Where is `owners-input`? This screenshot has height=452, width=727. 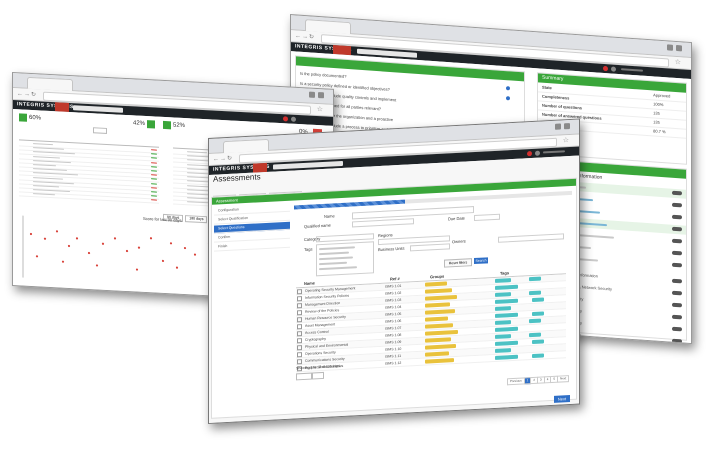
owners-input is located at coordinates (531, 238).